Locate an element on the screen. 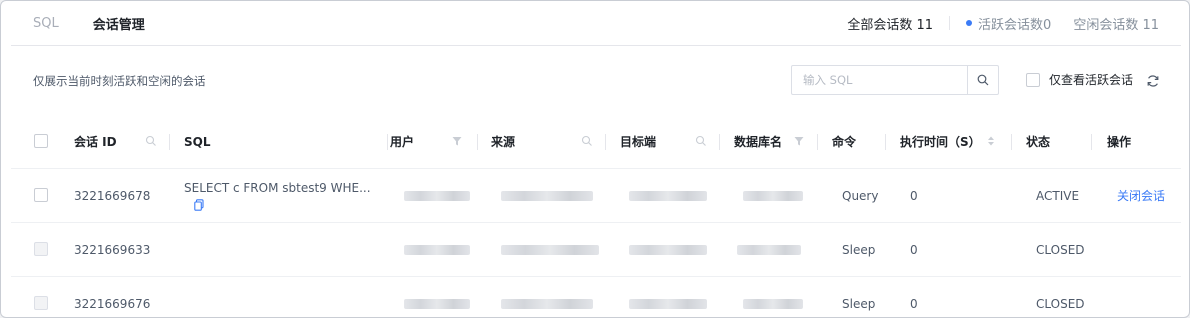  header-status: 状态 is located at coordinates (1038, 142).